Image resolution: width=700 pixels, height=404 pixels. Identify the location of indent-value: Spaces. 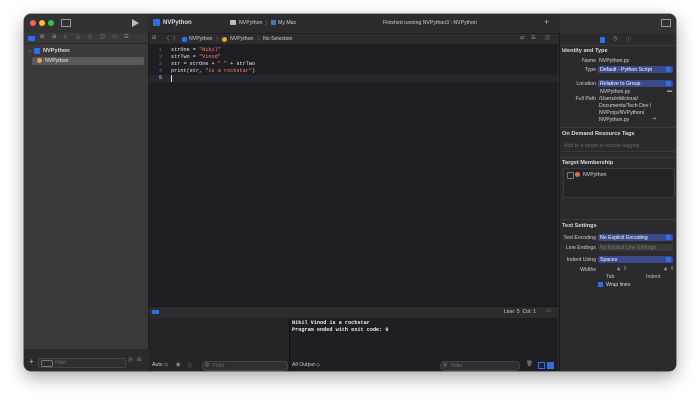
(609, 260).